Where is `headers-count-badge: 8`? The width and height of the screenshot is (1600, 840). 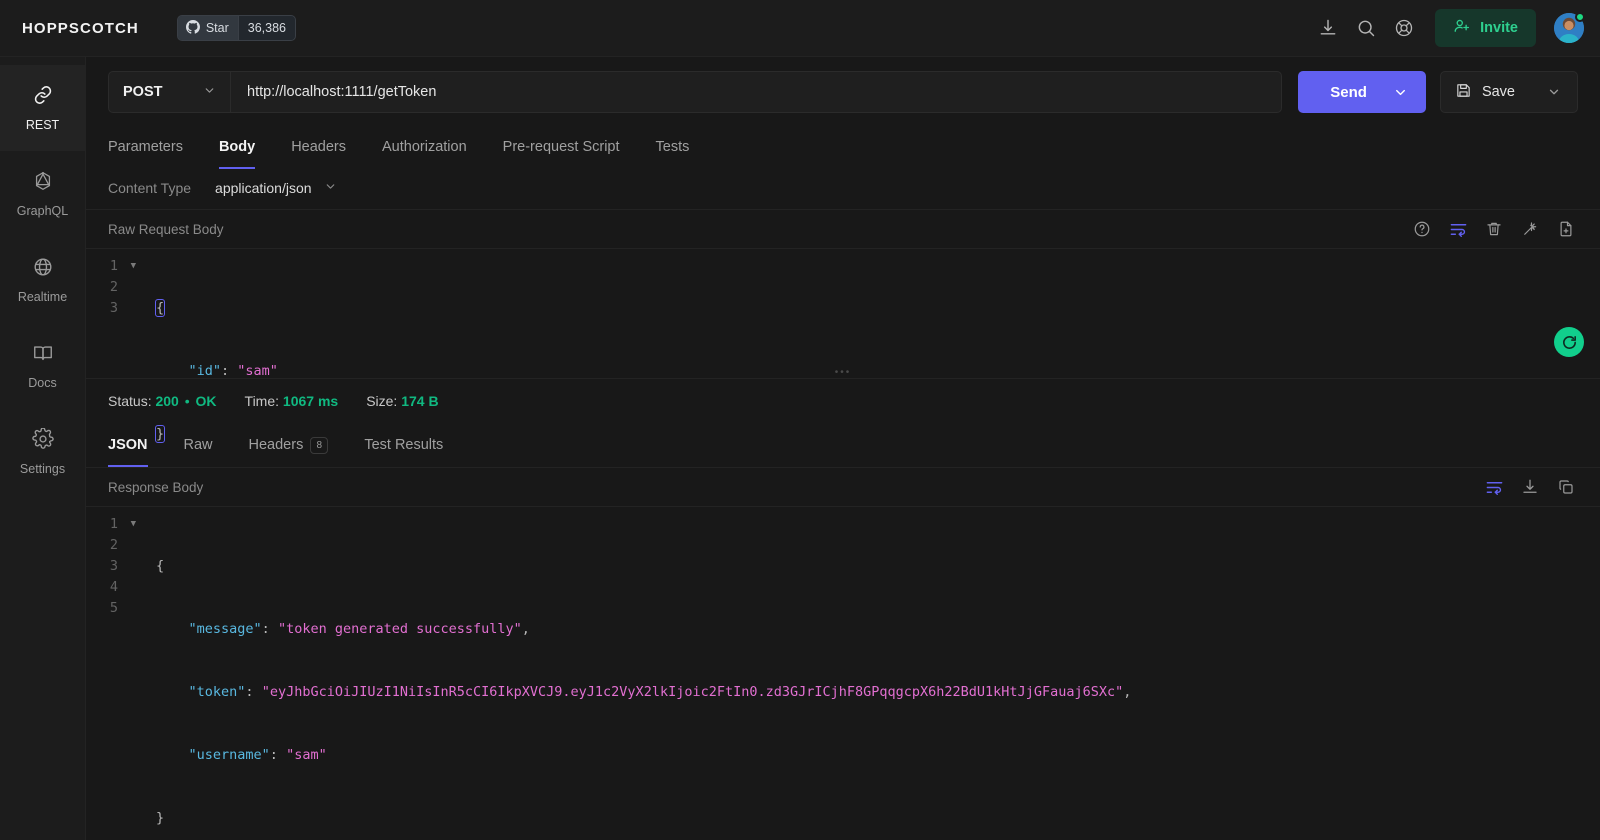
headers-count-badge: 8 is located at coordinates (319, 445).